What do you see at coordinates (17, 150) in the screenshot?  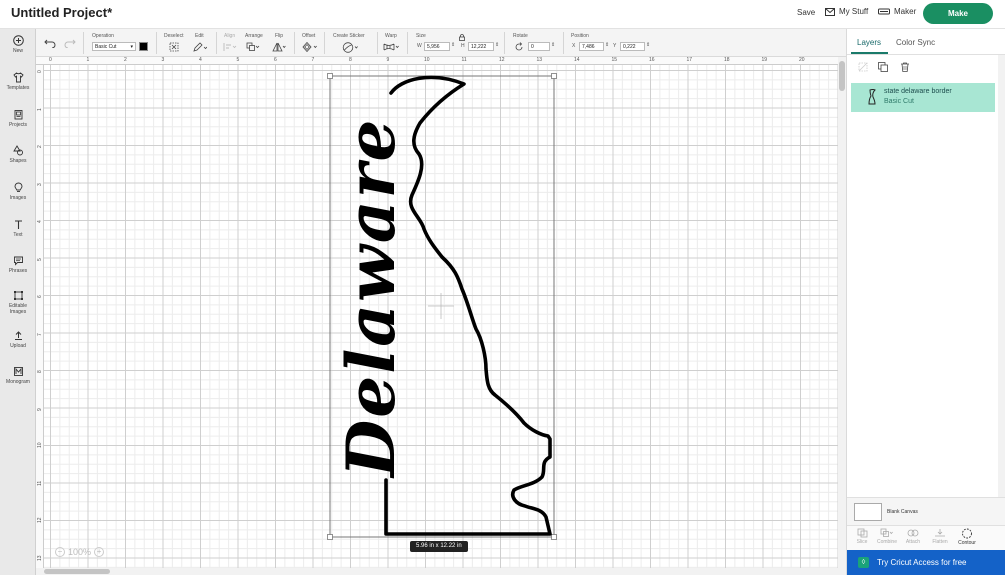 I see `shapes-icon` at bounding box center [17, 150].